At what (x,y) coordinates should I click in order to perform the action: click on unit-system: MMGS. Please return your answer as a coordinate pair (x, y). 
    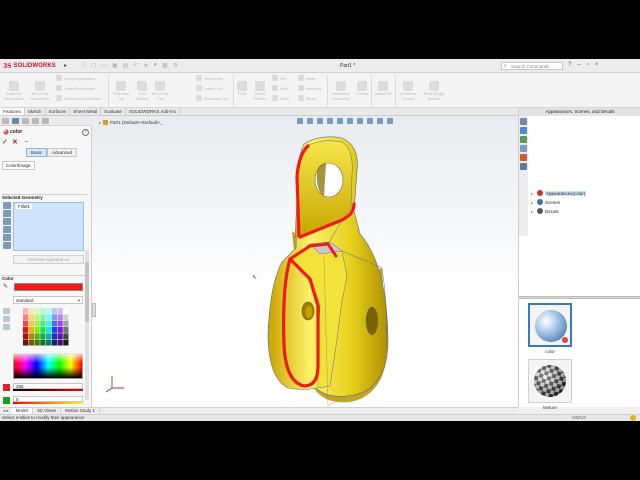
    Looking at the image, I should click on (579, 418).